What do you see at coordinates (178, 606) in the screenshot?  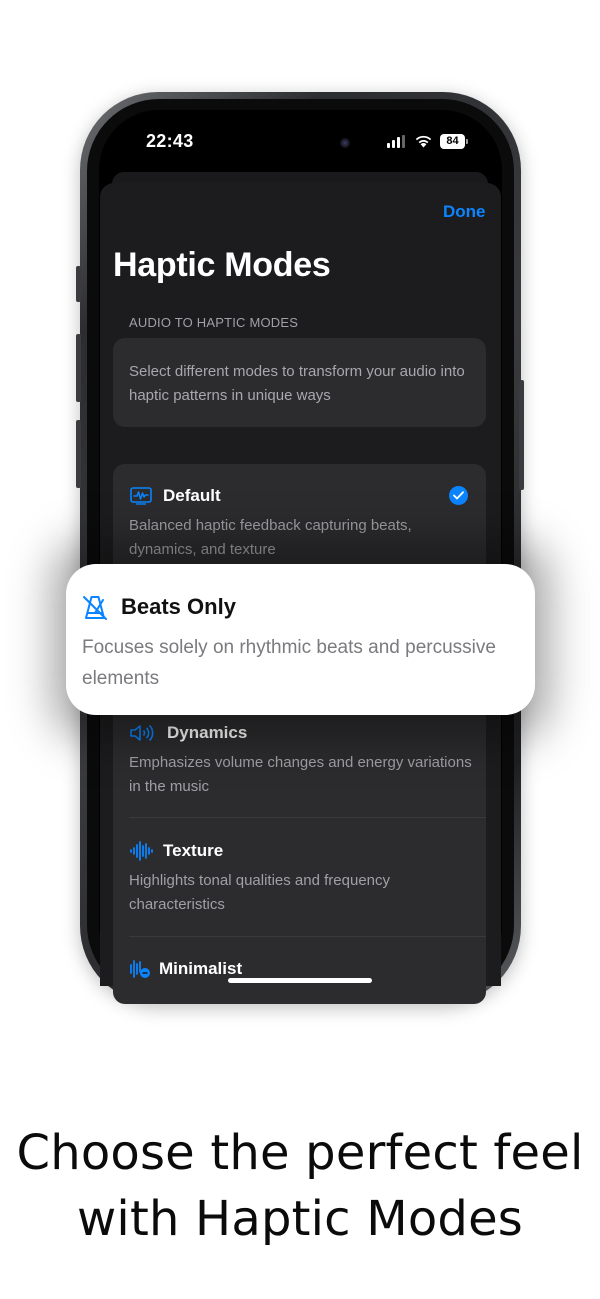 I see `popout-title: Beats Only` at bounding box center [178, 606].